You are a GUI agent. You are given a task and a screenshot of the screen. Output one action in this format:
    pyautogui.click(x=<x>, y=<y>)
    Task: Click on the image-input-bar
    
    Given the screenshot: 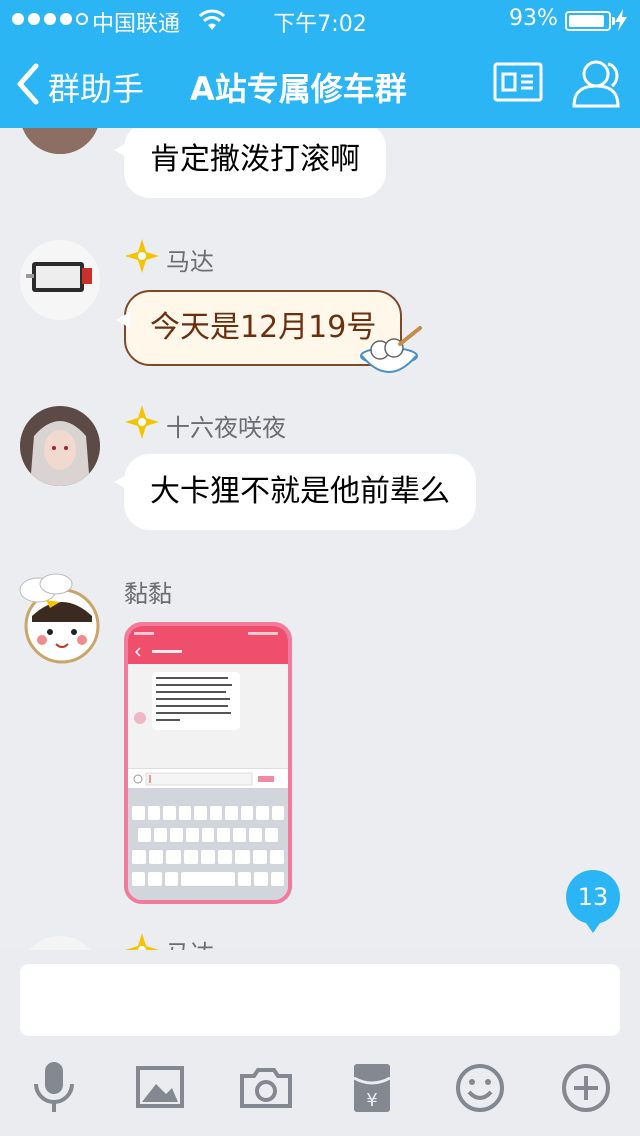 What is the action you would take?
    pyautogui.click(x=208, y=778)
    